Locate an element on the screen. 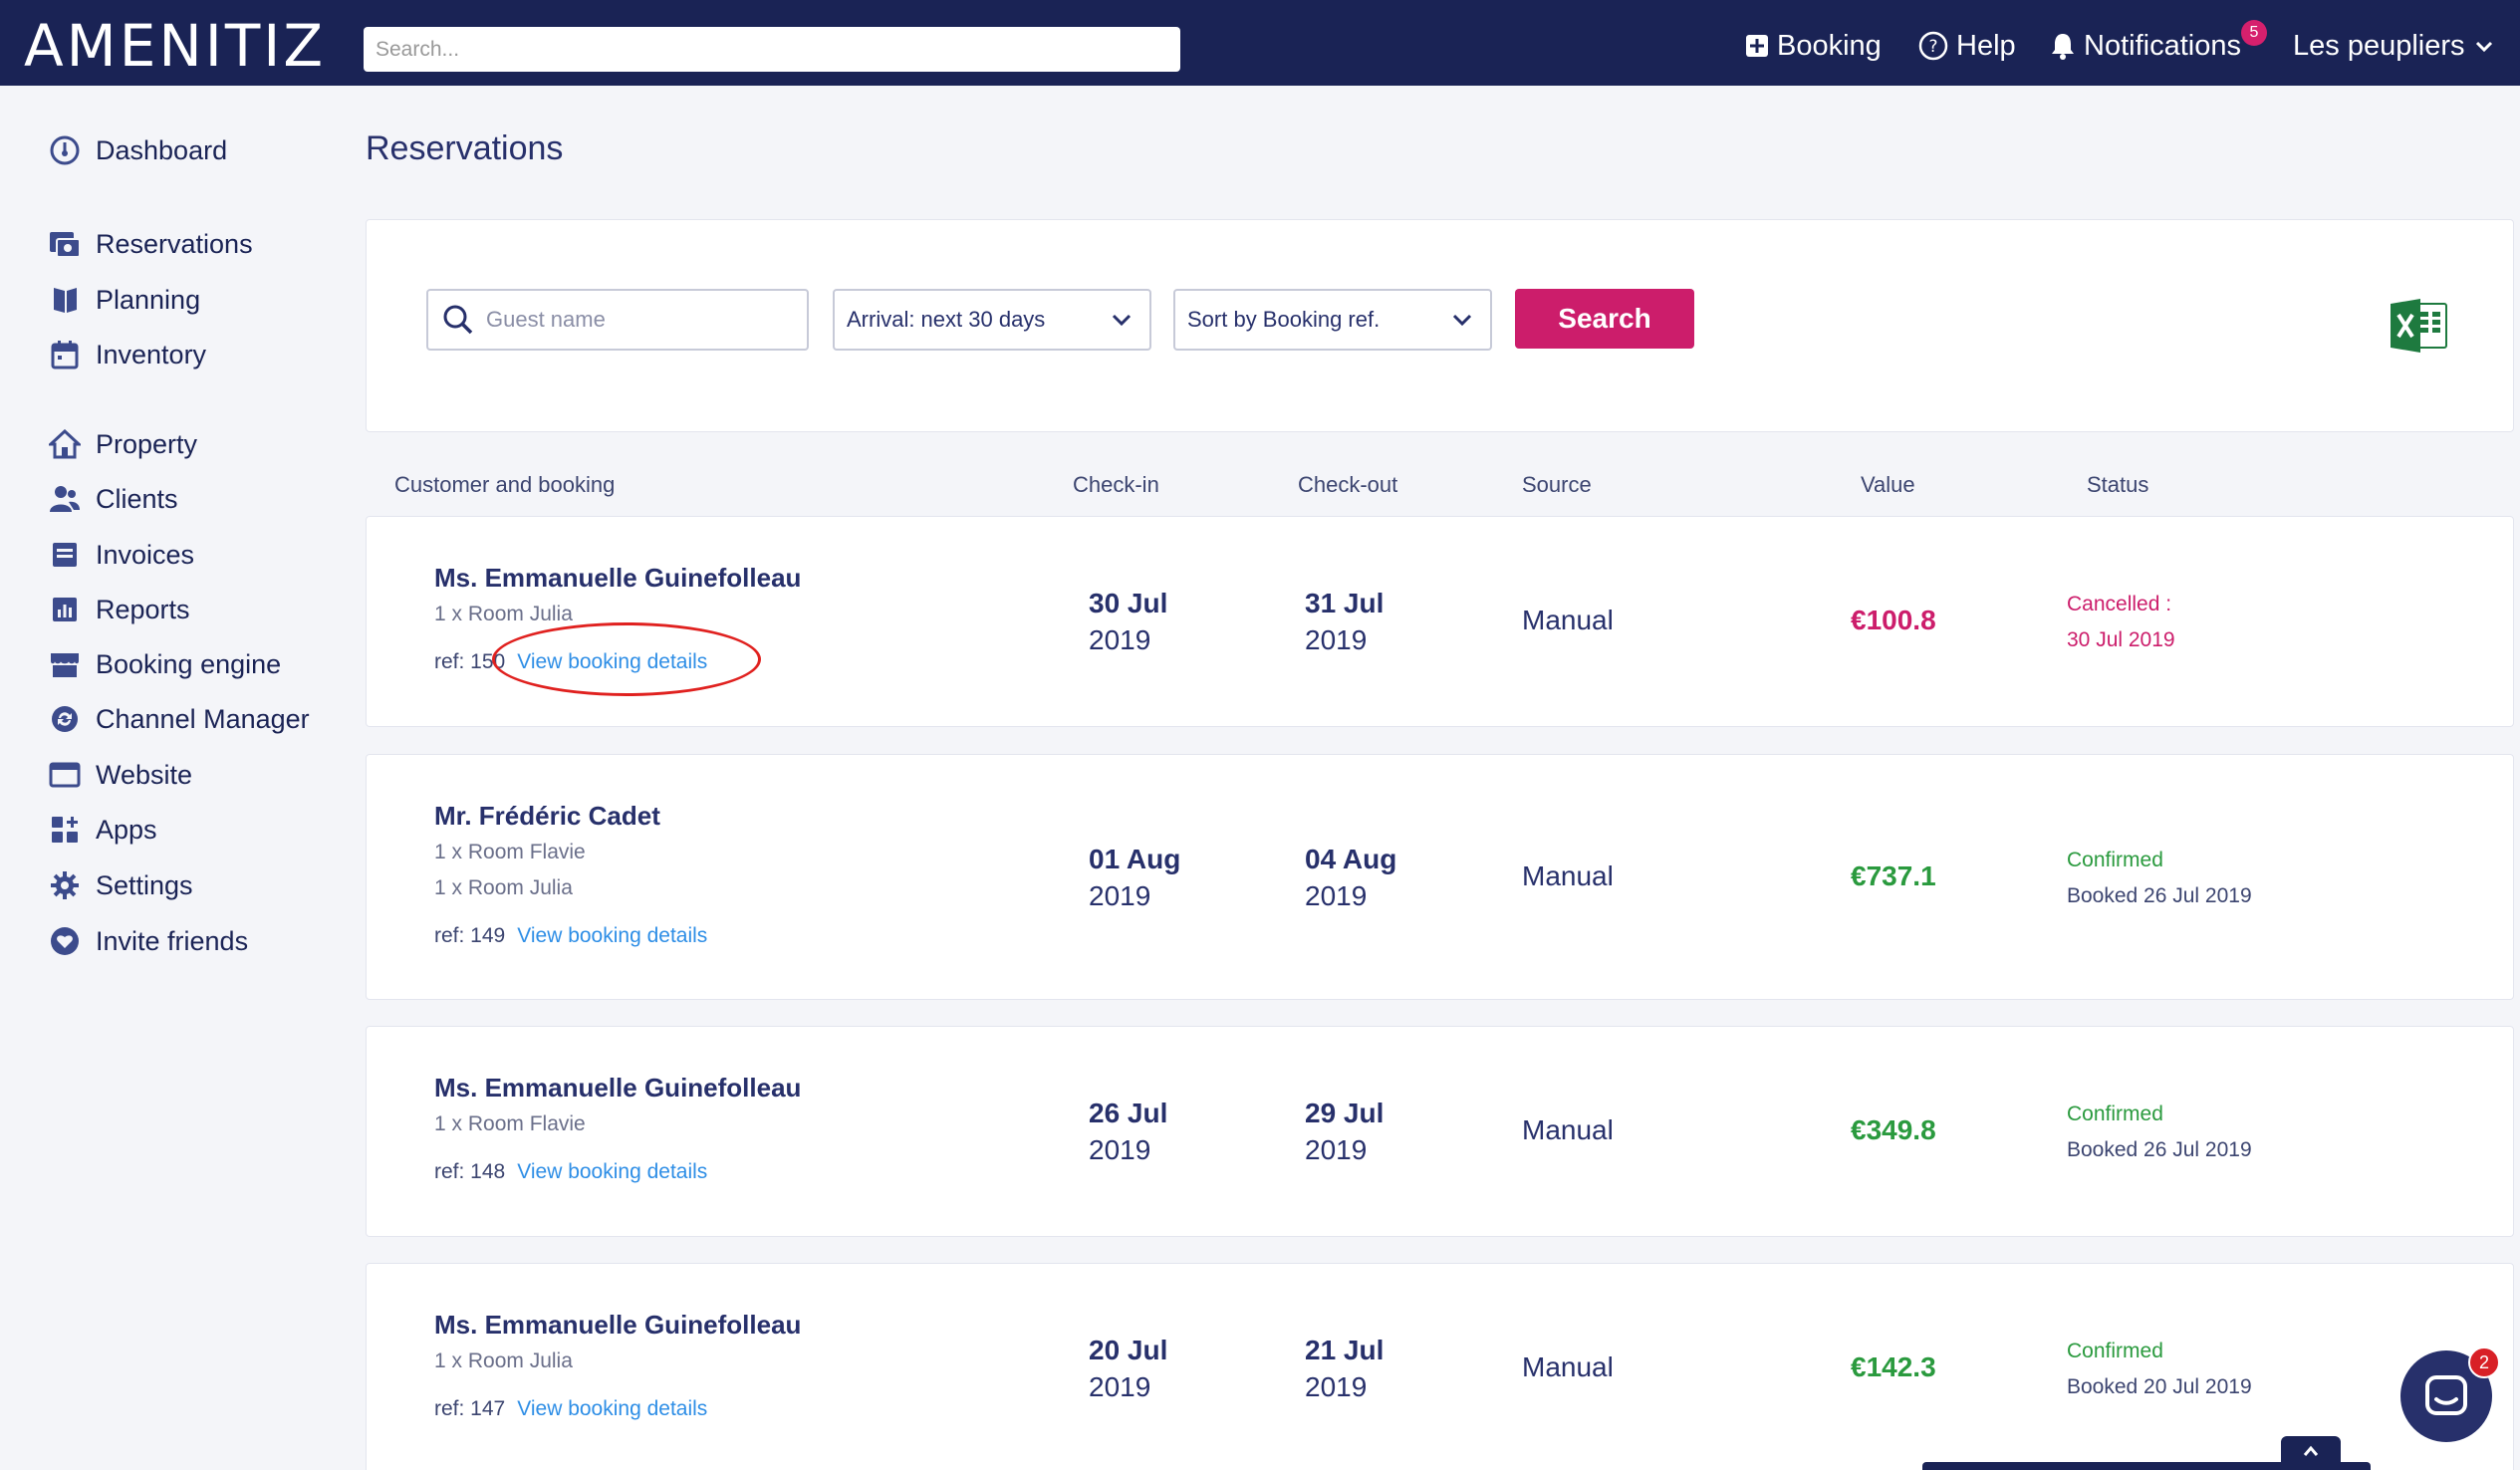 This screenshot has width=2520, height=1470. sidebar-item-dashboard: Dashboard is located at coordinates (137, 150).